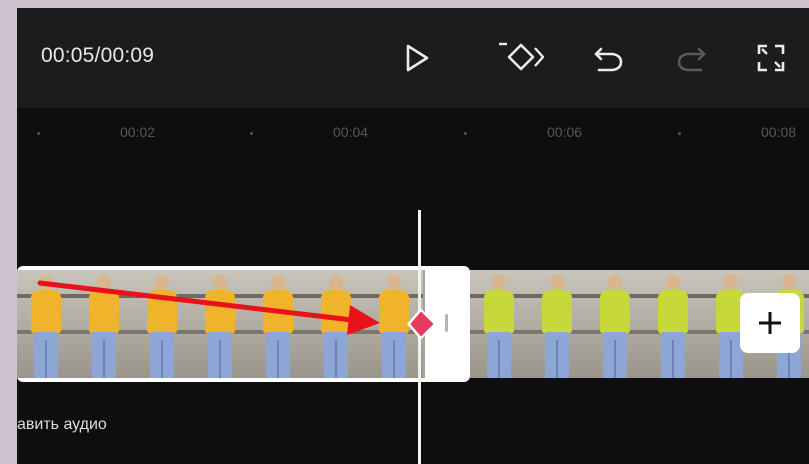  I want to click on keyframe-add-button, so click(521, 58).